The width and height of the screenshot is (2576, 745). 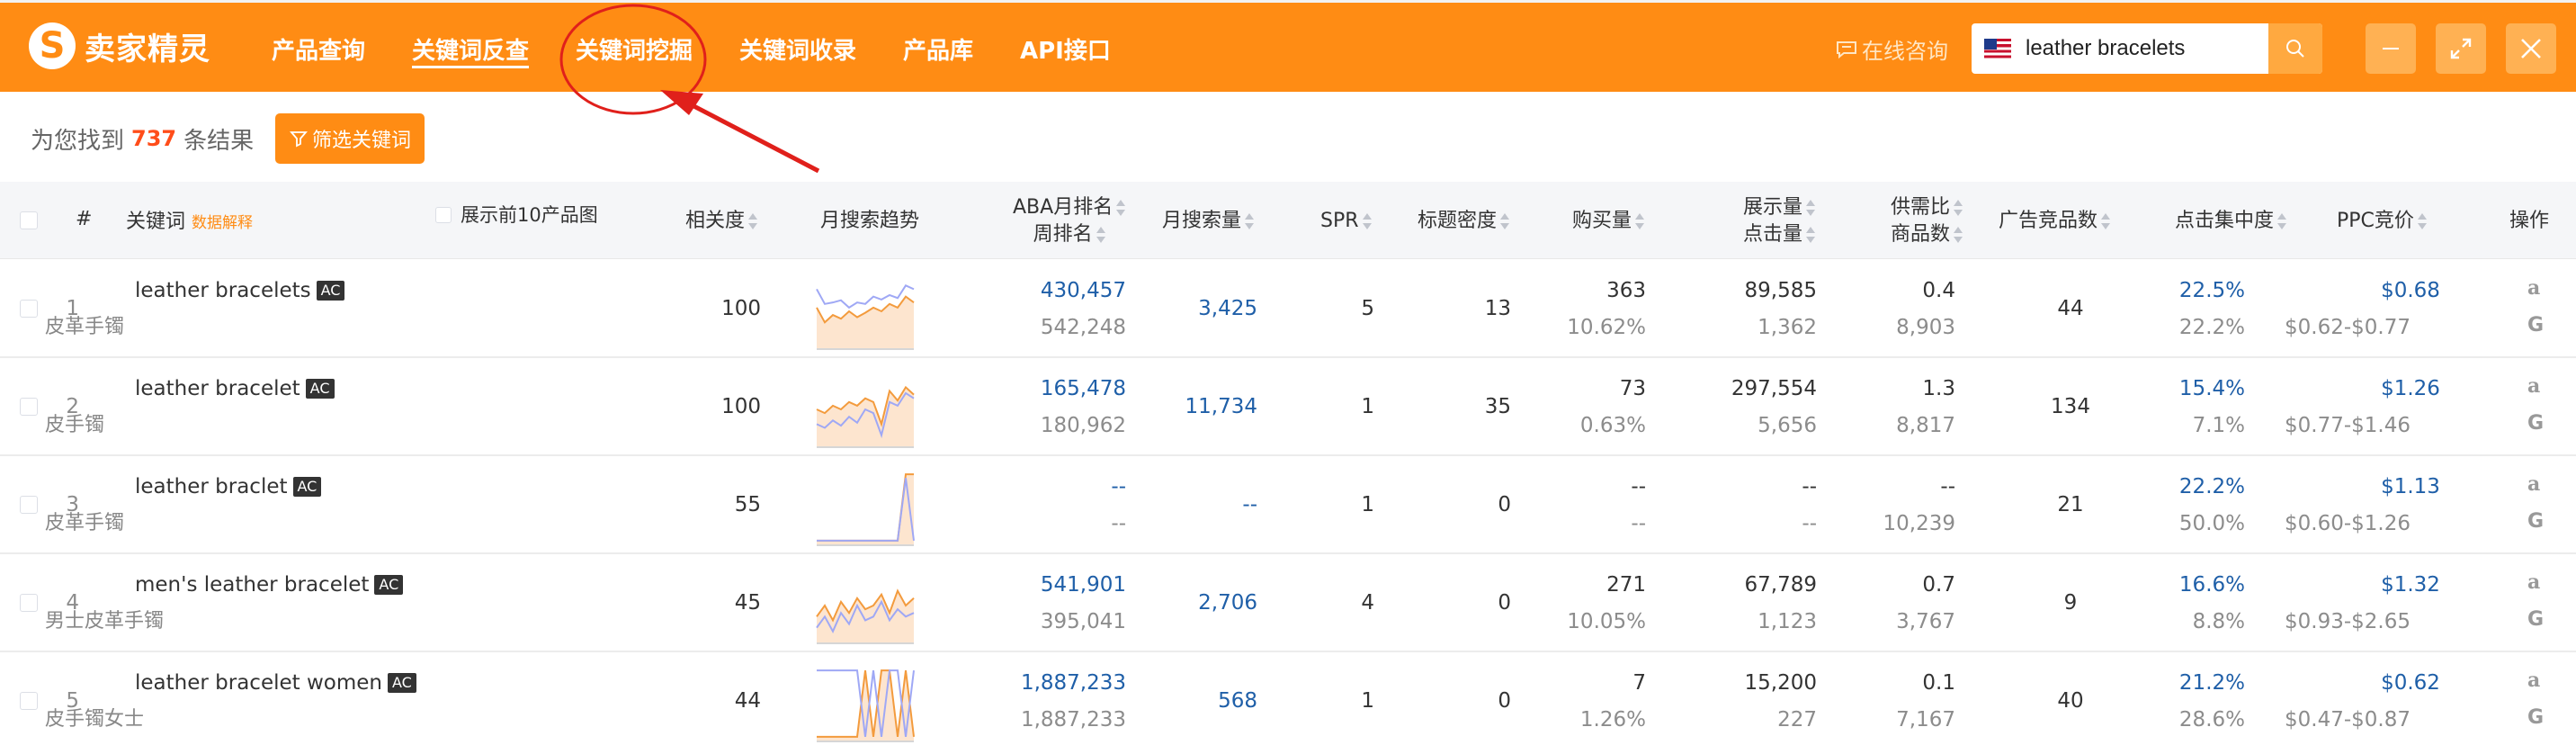 What do you see at coordinates (2410, 486) in the screenshot?
I see `cell-ppc: $1.13` at bounding box center [2410, 486].